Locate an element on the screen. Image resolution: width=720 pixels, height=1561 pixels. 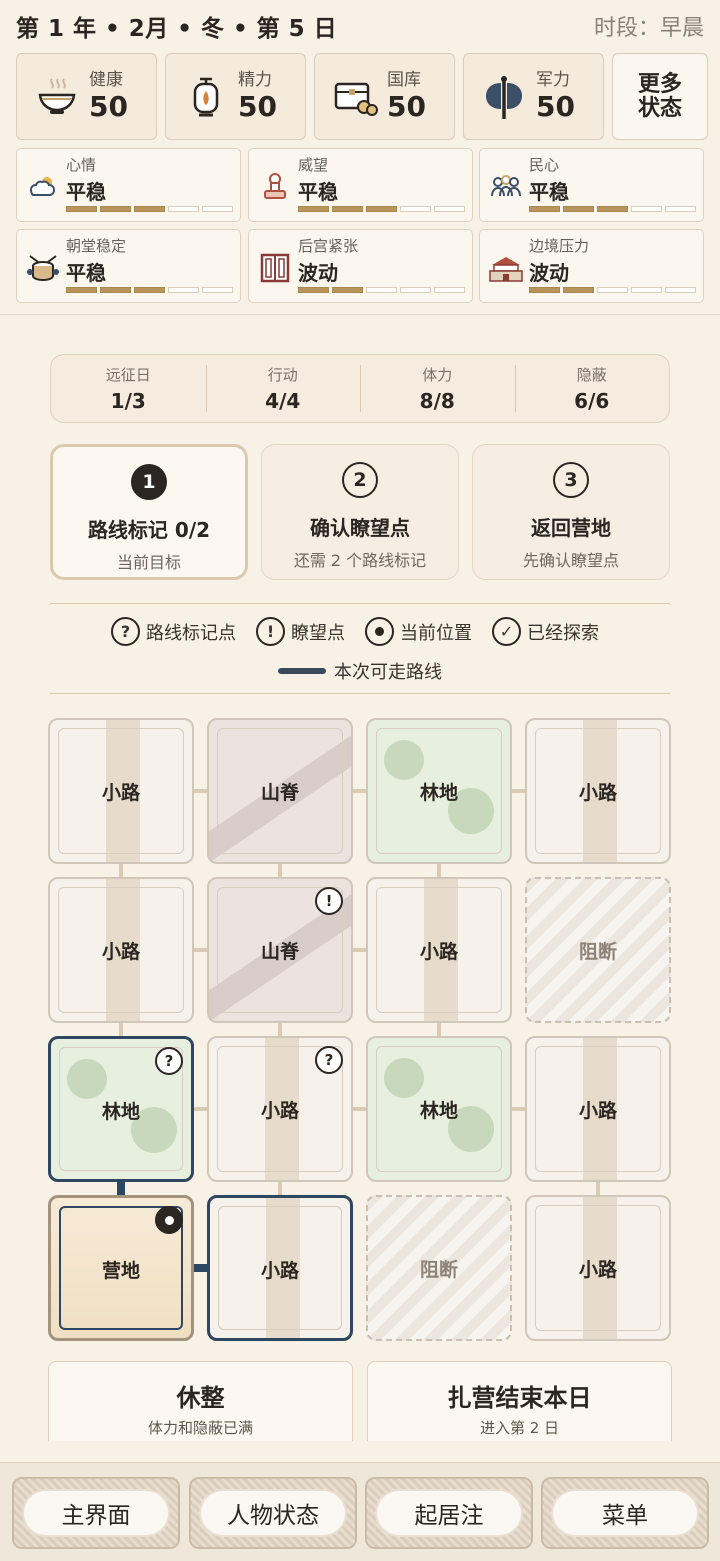
nav-journal-button: 起居注 is located at coordinates (449, 1513).